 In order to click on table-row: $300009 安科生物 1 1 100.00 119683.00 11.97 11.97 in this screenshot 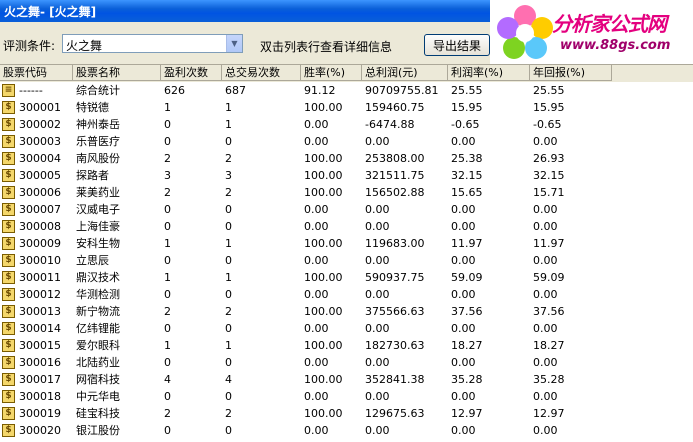, I will do `click(346, 243)`.